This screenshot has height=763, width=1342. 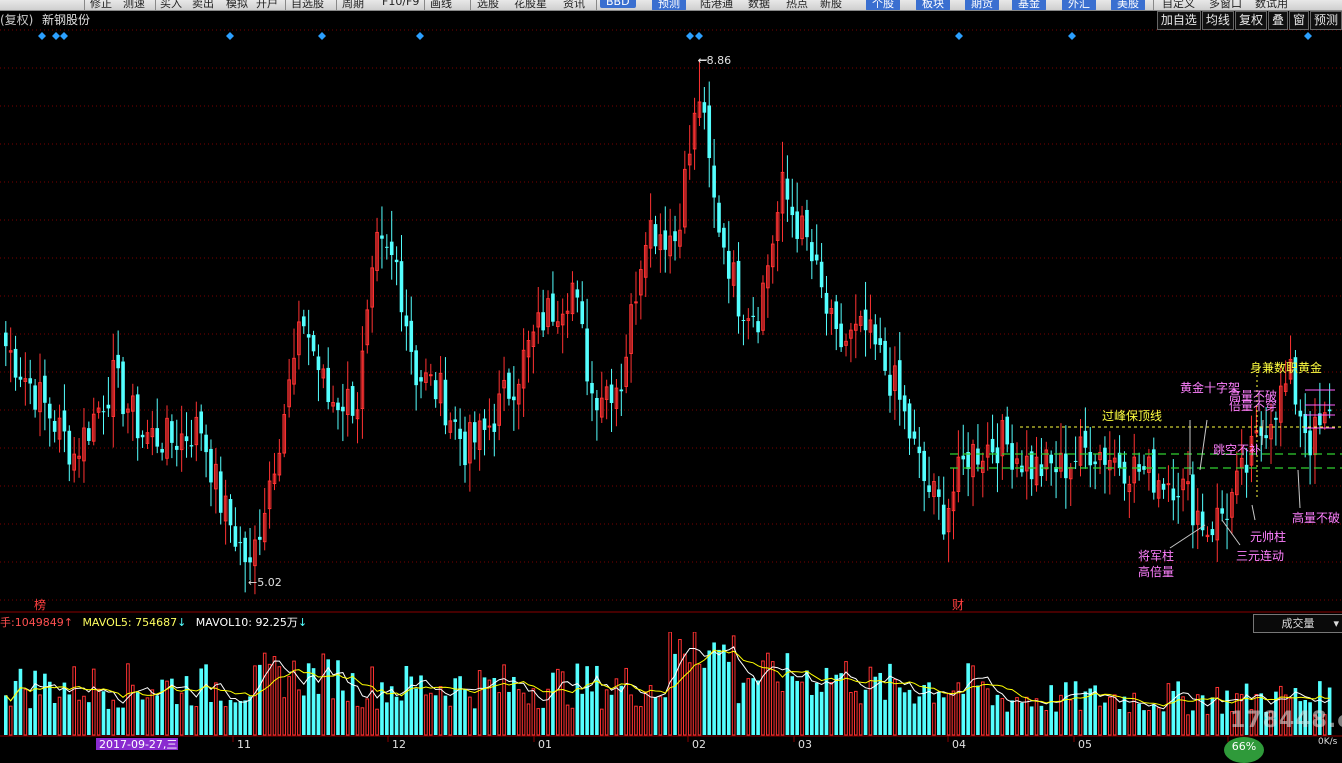 What do you see at coordinates (618, 4) in the screenshot?
I see `toolbar-item: BBD` at bounding box center [618, 4].